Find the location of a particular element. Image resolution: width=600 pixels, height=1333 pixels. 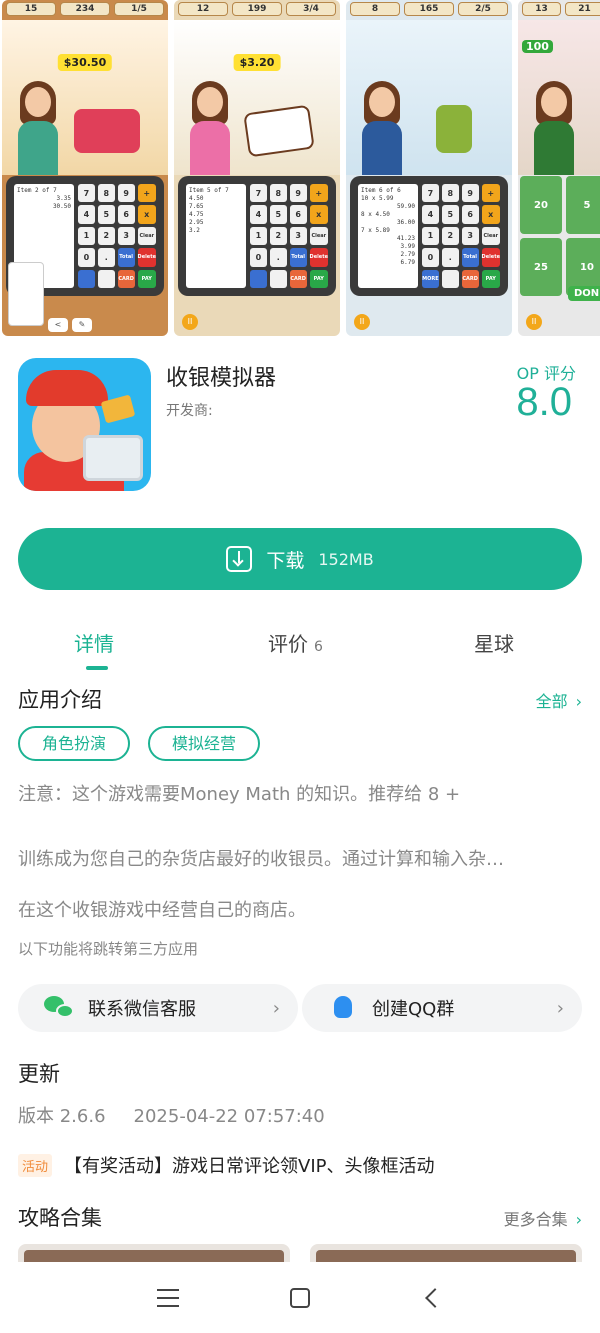

edit-icon: ✎ is located at coordinates (82, 325).